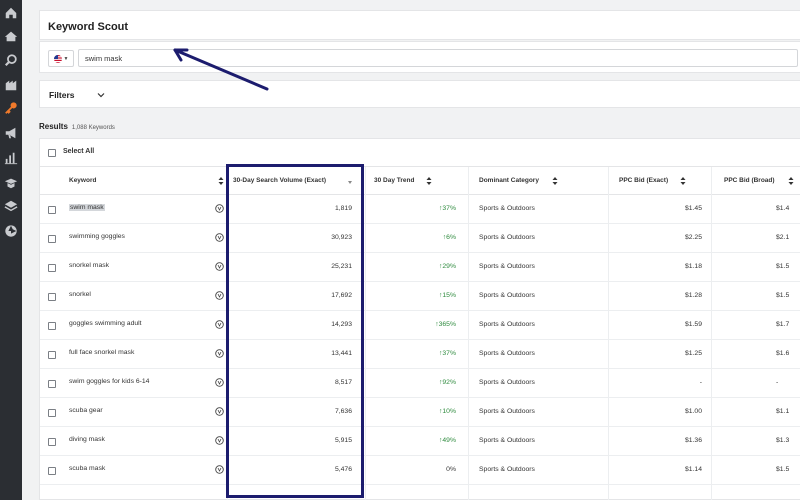 This screenshot has width=800, height=500. I want to click on ppc-broad-cell: $1.5, so click(783, 469).